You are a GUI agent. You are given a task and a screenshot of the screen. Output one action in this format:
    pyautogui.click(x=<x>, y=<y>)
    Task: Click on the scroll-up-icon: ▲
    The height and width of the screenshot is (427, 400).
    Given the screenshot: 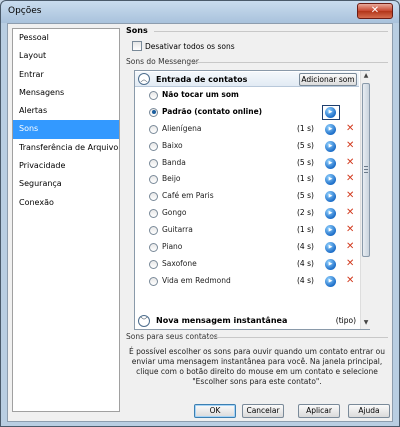 What is the action you would take?
    pyautogui.click(x=366, y=76)
    